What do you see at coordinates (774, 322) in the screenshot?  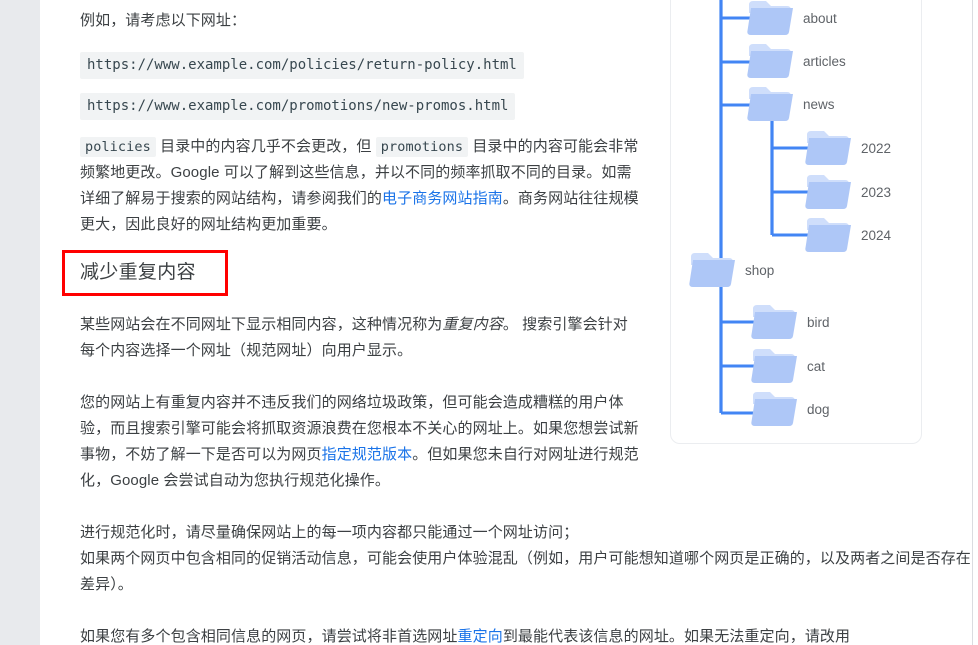 I see `folder-icon-bird` at bounding box center [774, 322].